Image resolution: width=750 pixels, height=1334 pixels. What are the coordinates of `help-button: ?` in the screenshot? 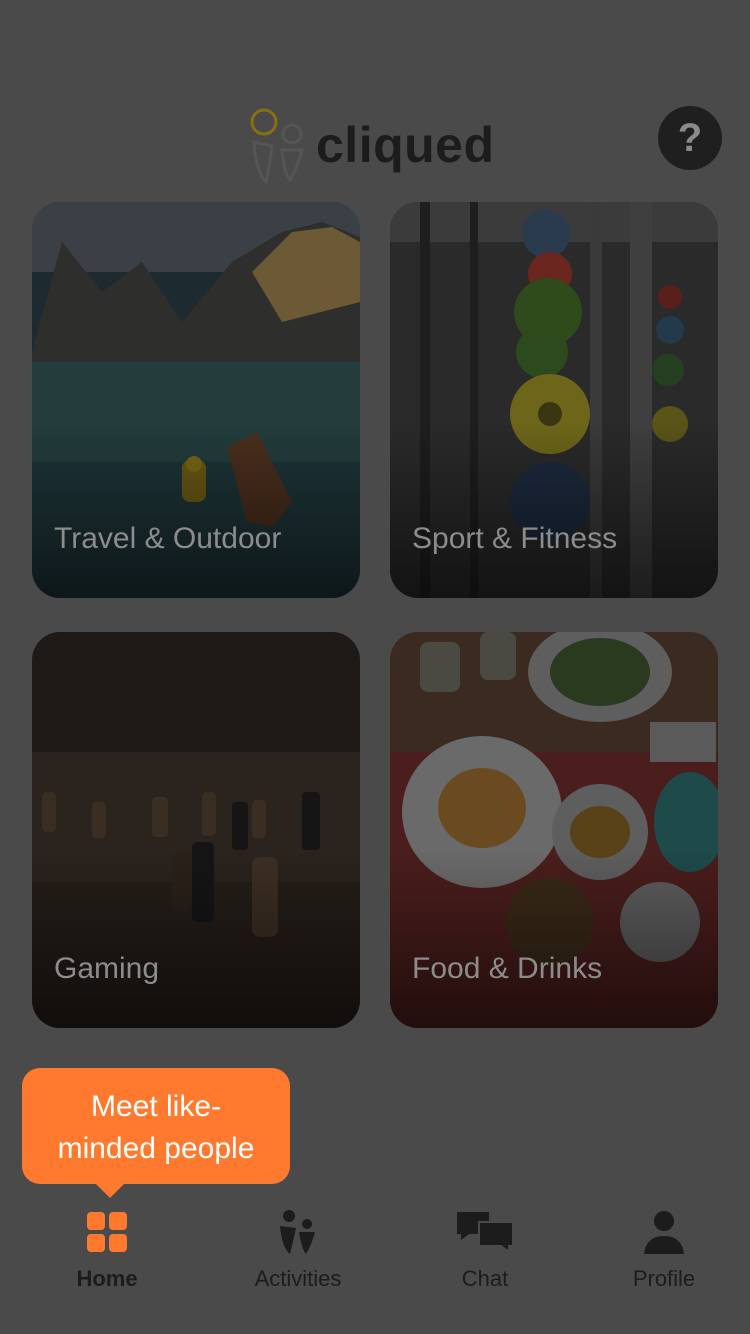 It's located at (690, 138).